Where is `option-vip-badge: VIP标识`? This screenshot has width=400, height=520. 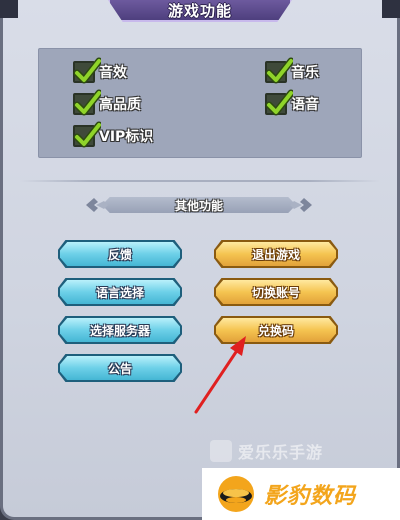 option-vip-badge: VIP标识 is located at coordinates (113, 134).